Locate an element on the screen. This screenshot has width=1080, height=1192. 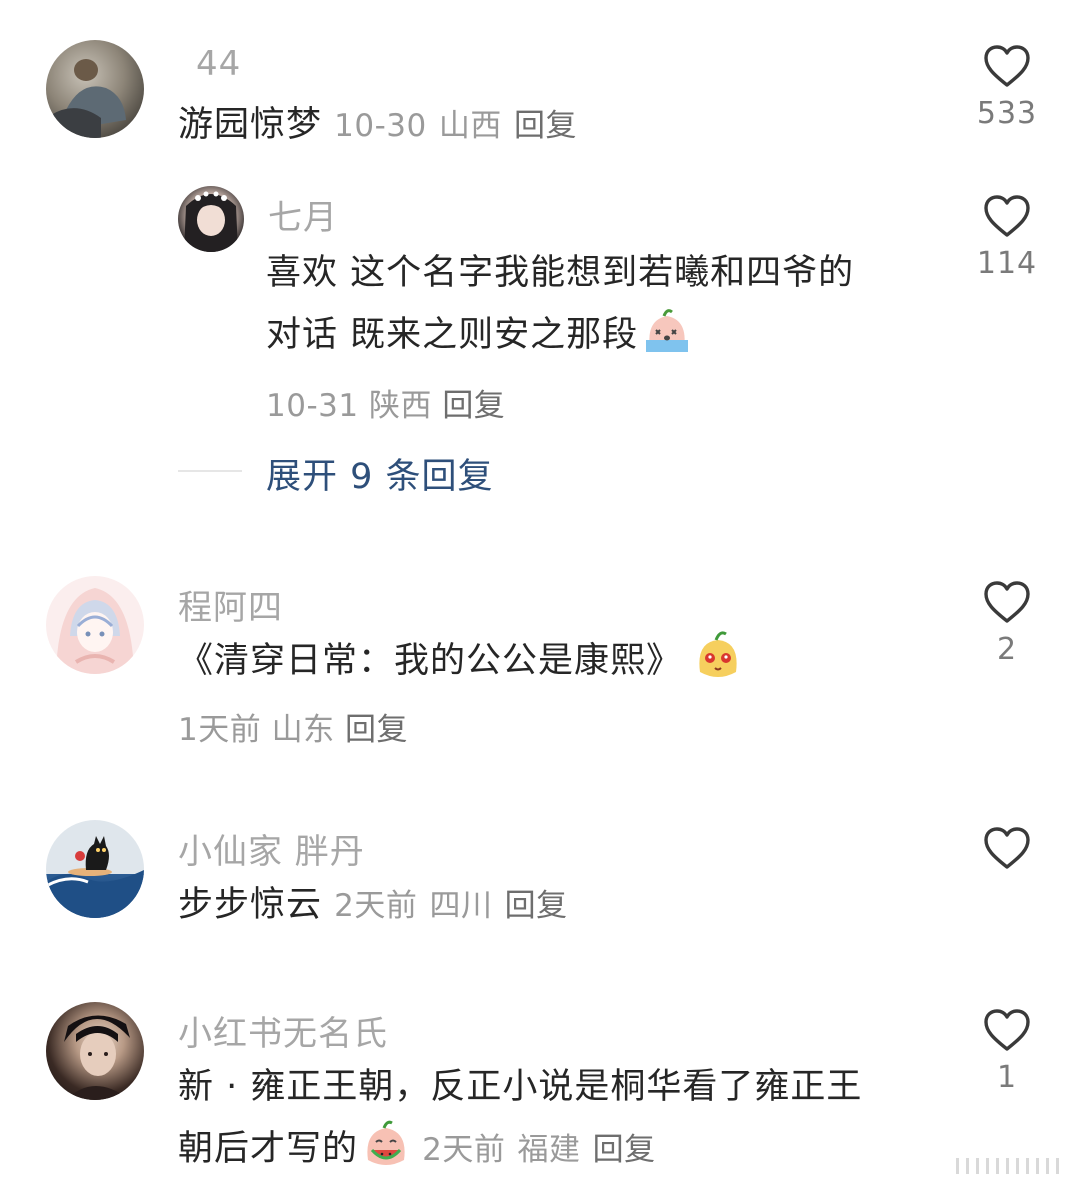
crying-peach-emoji is located at coordinates (667, 341).